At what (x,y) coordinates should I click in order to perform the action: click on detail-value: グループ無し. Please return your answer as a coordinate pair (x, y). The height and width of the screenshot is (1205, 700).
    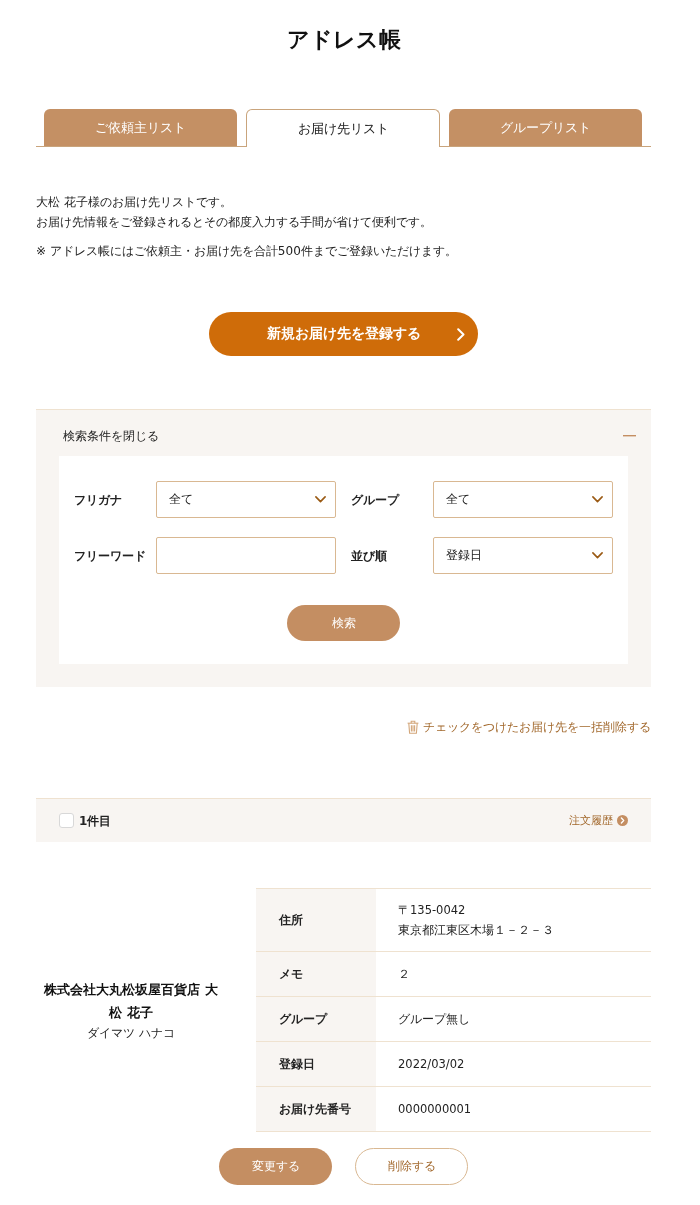
    Looking at the image, I should click on (434, 1019).